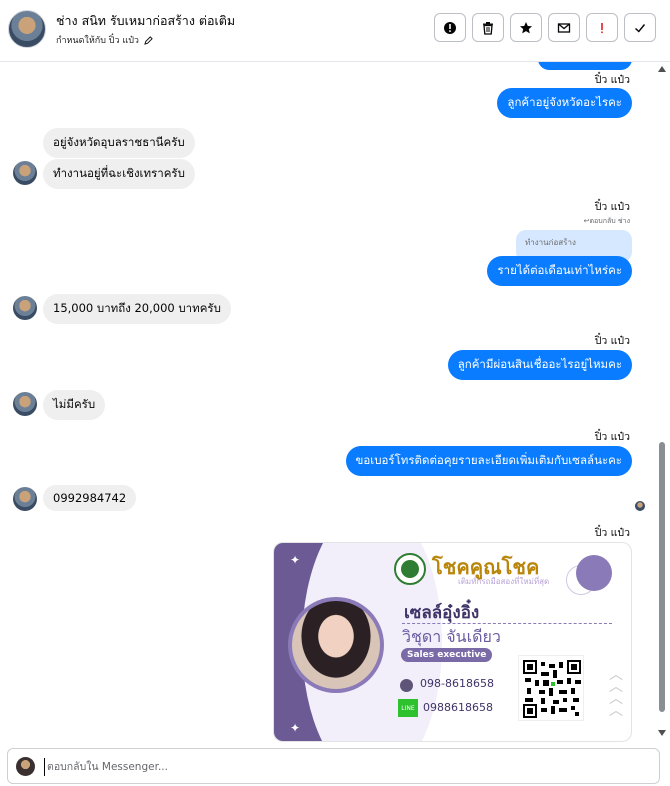 The image size is (670, 786). Describe the element at coordinates (137, 309) in the screenshot. I see `message-bubble-incoming: 15,000 บาทถึง 20,000 บาทครับ` at that location.